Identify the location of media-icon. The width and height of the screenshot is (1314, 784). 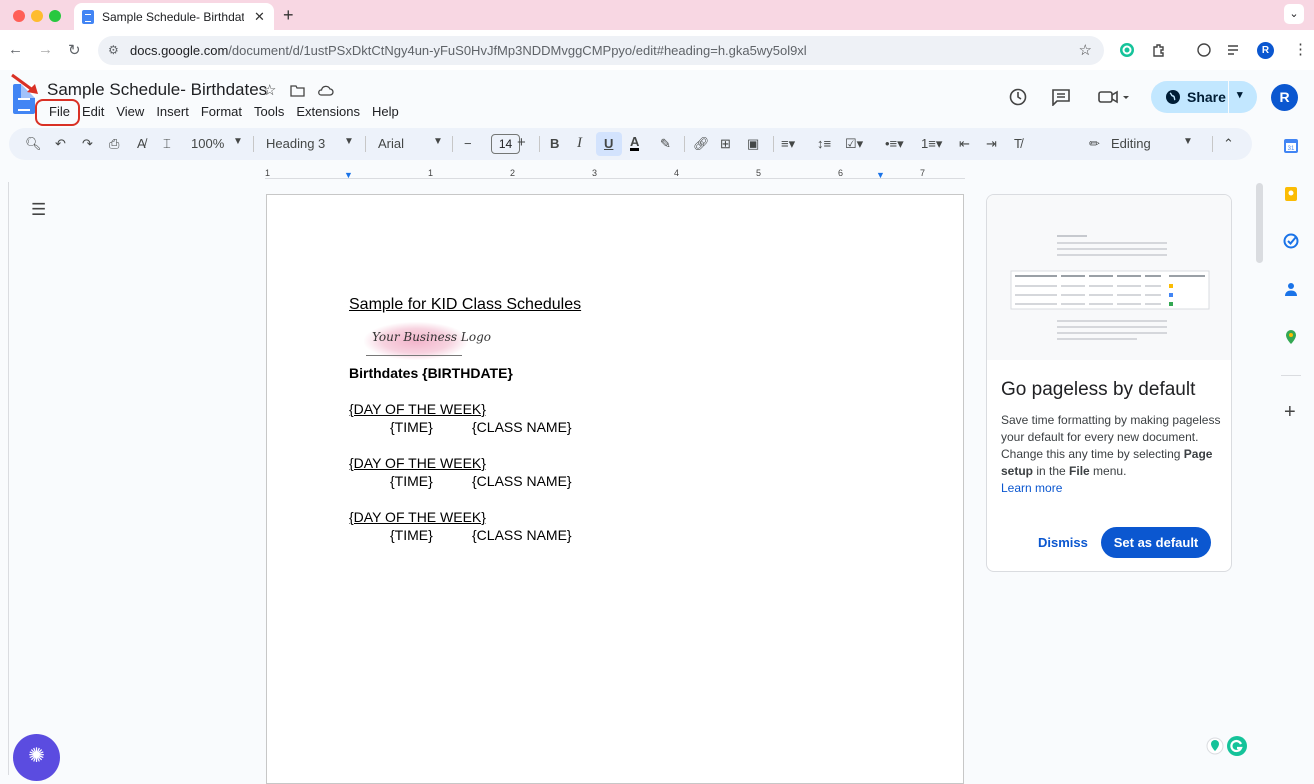
(1204, 50).